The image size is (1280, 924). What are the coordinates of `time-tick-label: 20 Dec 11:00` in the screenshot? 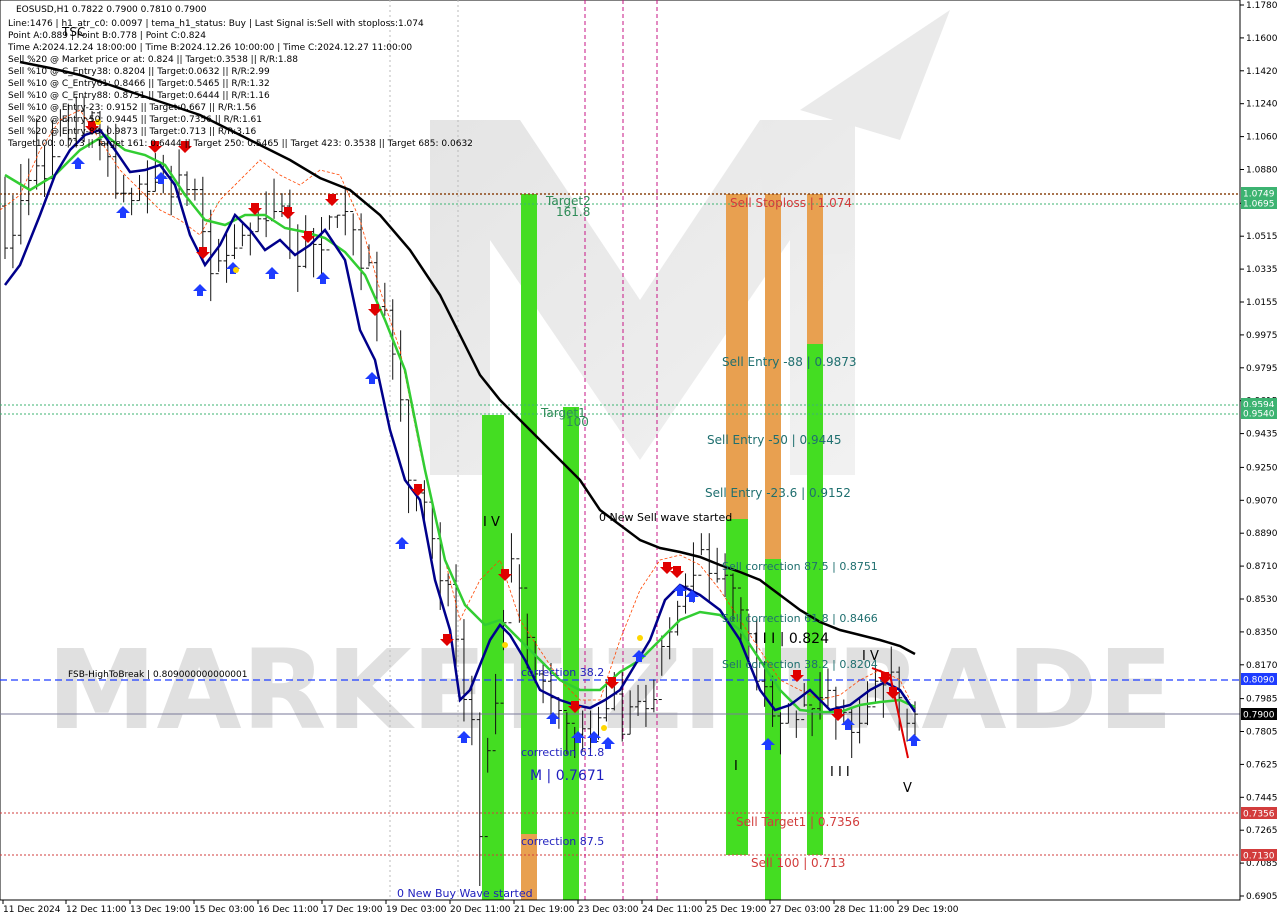 It's located at (480, 910).